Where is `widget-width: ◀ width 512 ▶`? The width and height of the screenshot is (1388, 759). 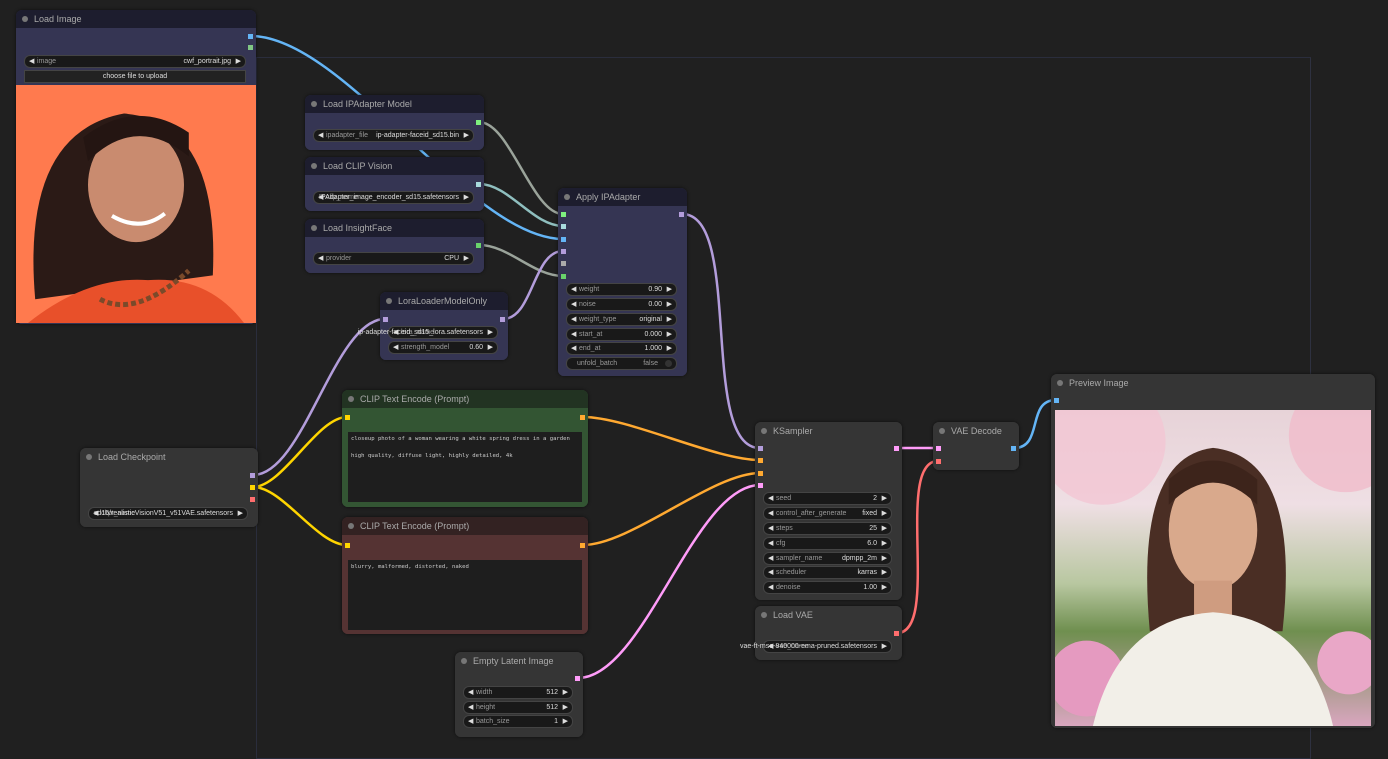
widget-width: ◀ width 512 ▶ is located at coordinates (518, 692).